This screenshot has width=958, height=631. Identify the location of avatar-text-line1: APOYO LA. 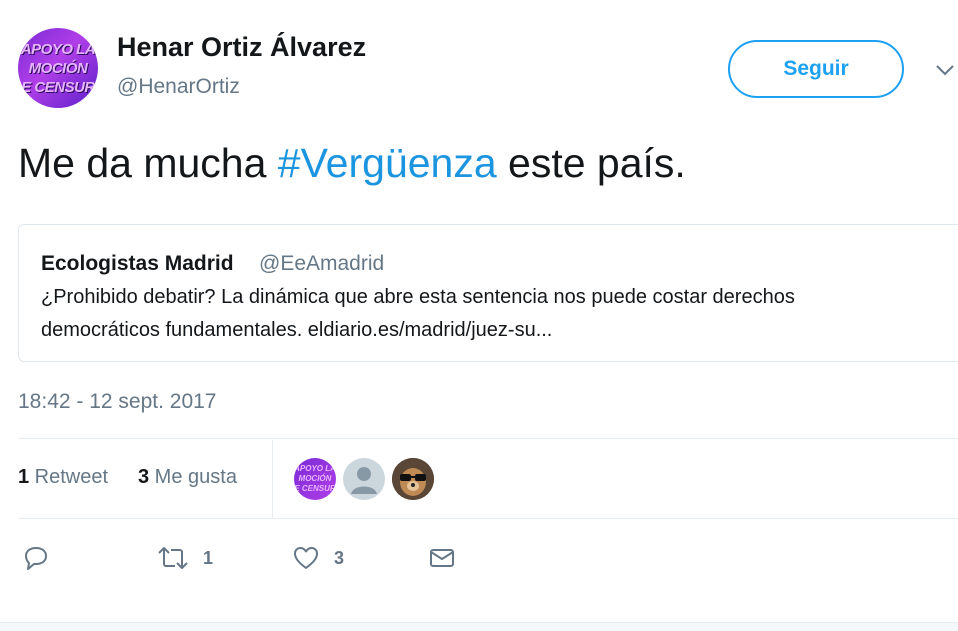
(58, 49).